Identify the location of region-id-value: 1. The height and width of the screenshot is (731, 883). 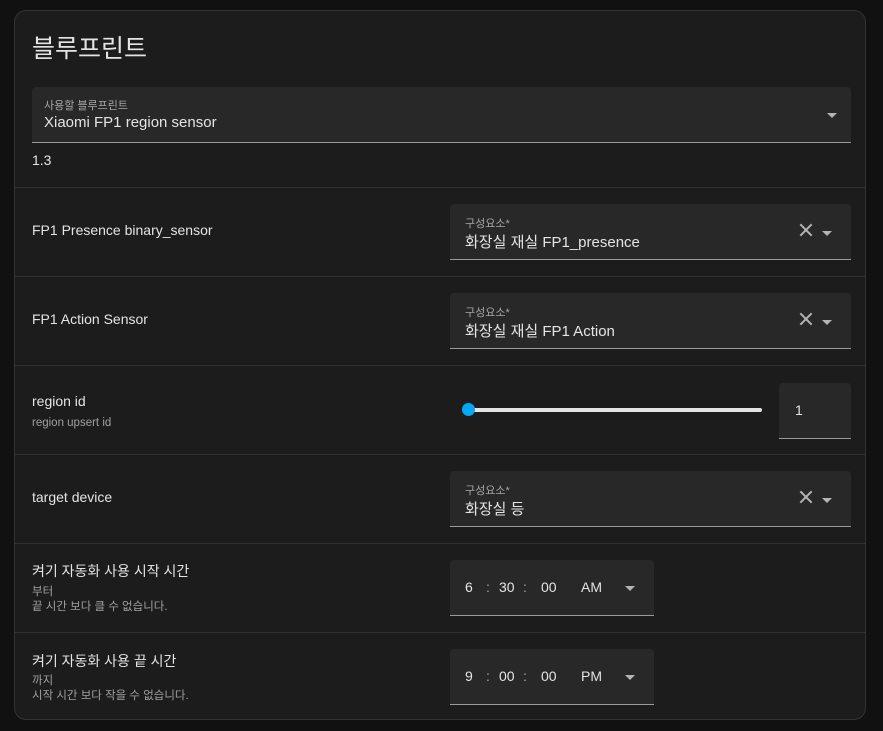
(799, 410).